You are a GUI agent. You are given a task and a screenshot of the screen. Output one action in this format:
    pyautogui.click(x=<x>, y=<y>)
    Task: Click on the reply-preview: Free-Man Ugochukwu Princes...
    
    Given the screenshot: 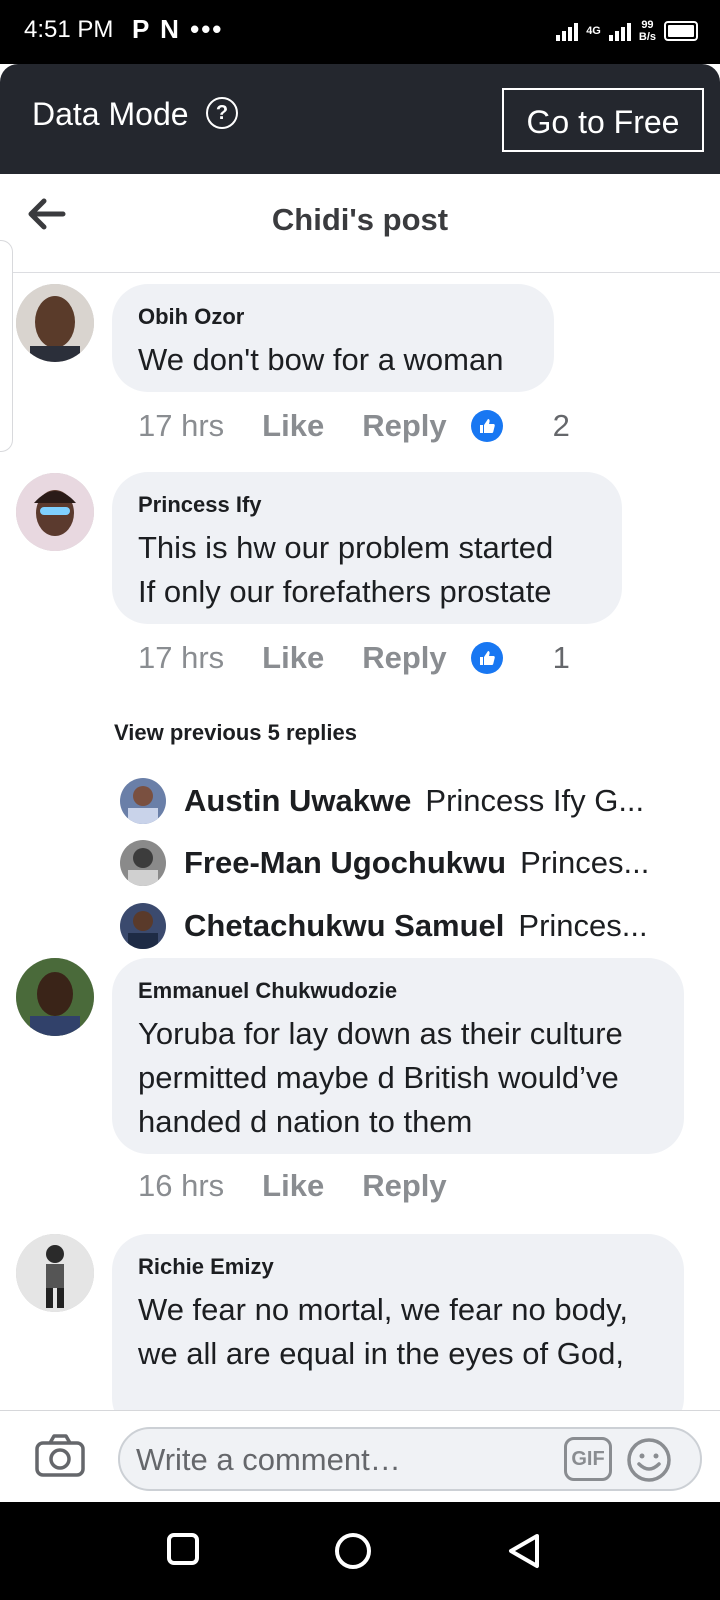 What is the action you would take?
    pyautogui.click(x=400, y=863)
    